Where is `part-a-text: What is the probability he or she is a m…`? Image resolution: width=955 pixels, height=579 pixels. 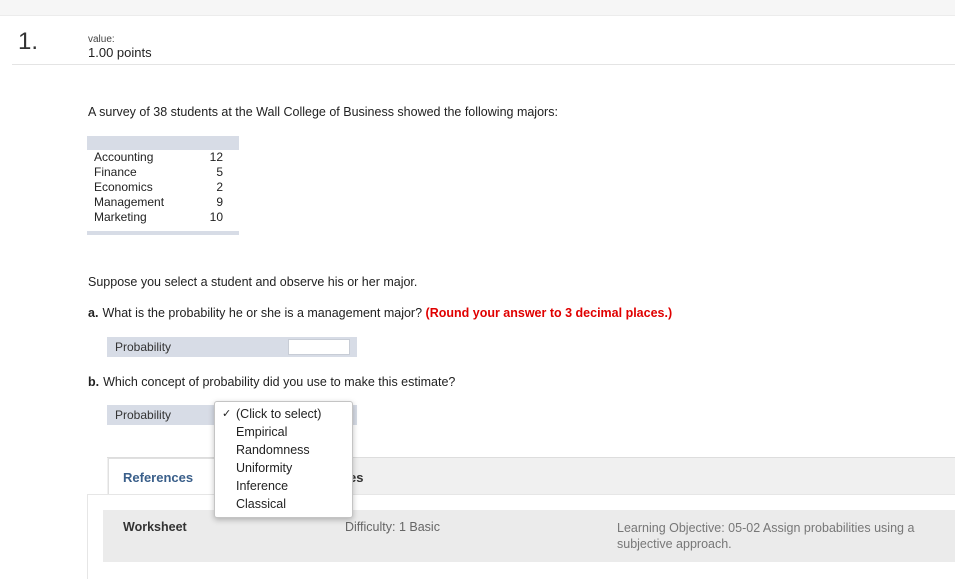 part-a-text: What is the probability he or she is a m… is located at coordinates (262, 313).